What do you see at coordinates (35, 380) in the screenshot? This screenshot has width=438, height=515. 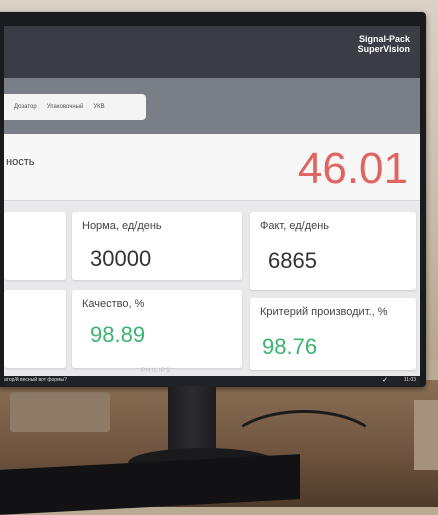 I see `taskbar-text: атор/й весный вот формы?` at bounding box center [35, 380].